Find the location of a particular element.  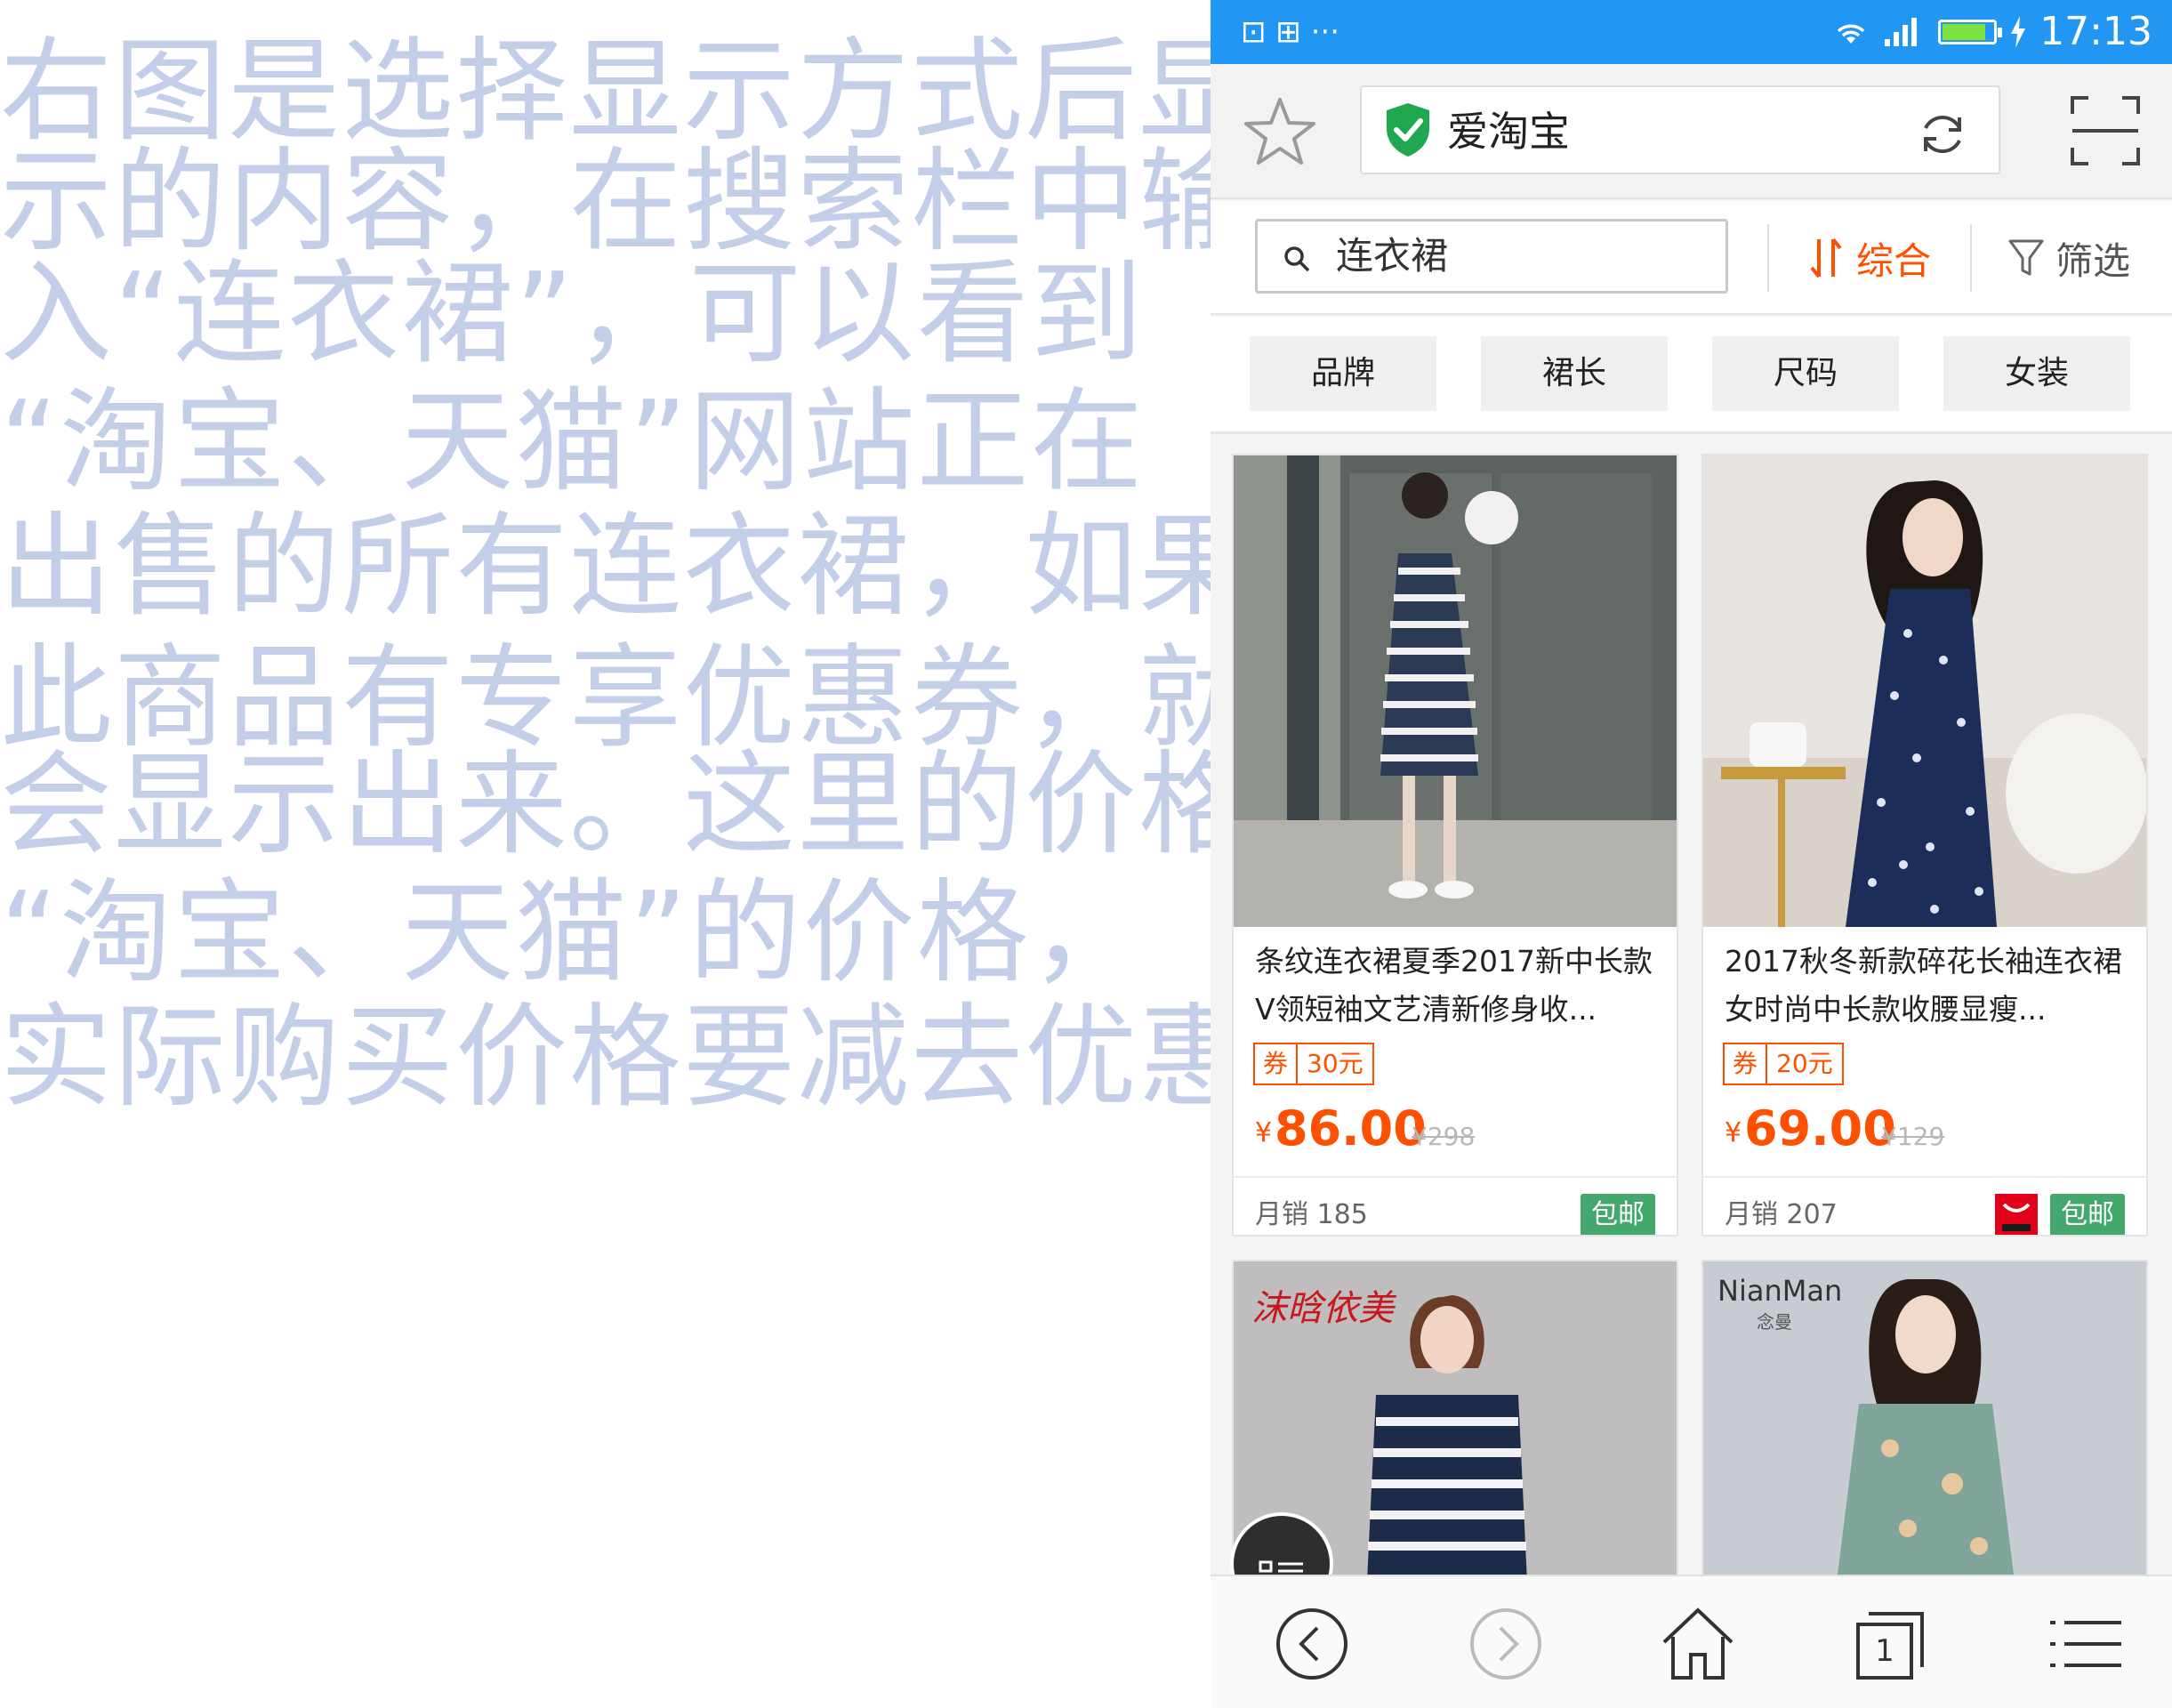

filter-button: 筛选 is located at coordinates (2068, 258).